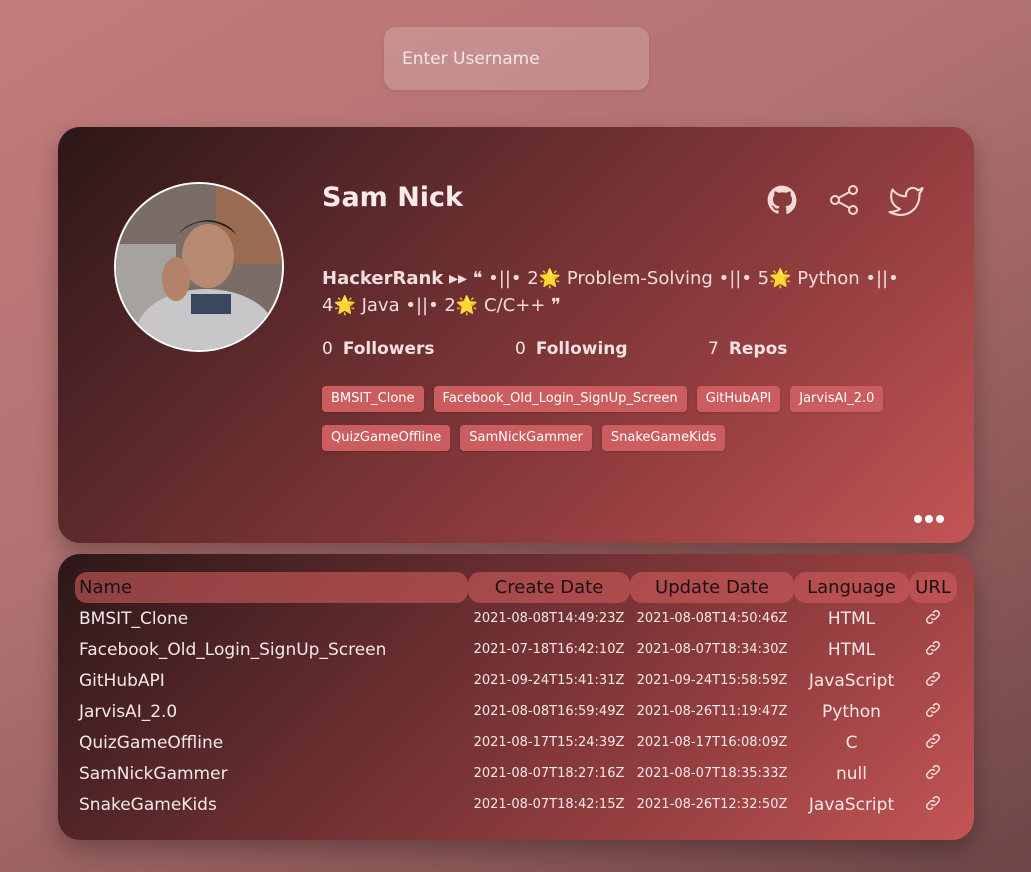 The height and width of the screenshot is (872, 1031). I want to click on repo-tag: Facebook_Old_Login_SignUp_Screen, so click(560, 399).